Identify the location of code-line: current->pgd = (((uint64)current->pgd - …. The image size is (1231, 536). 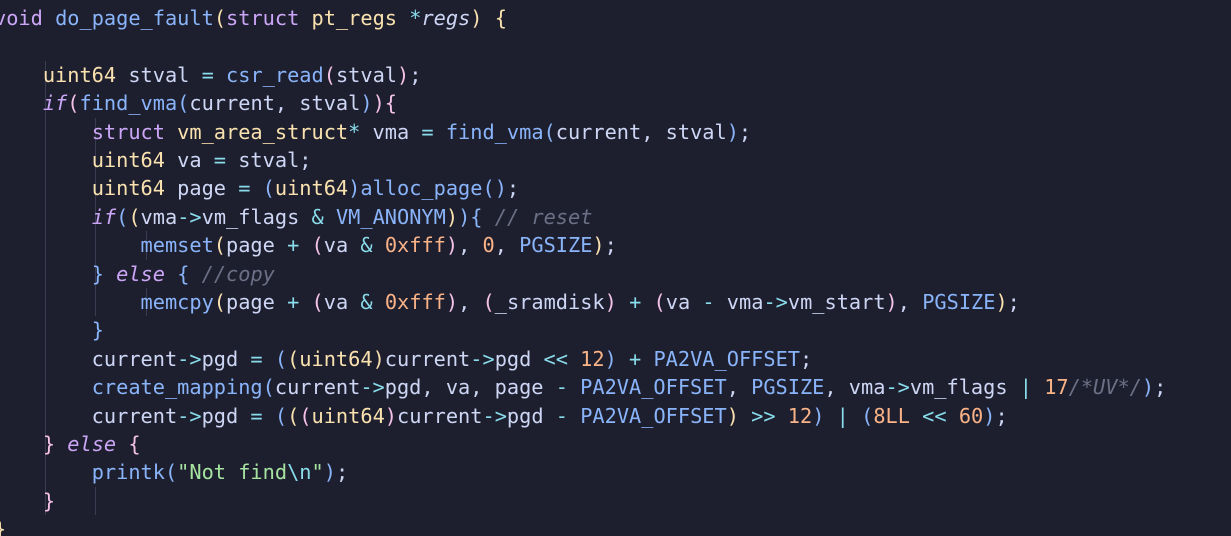
(504, 416).